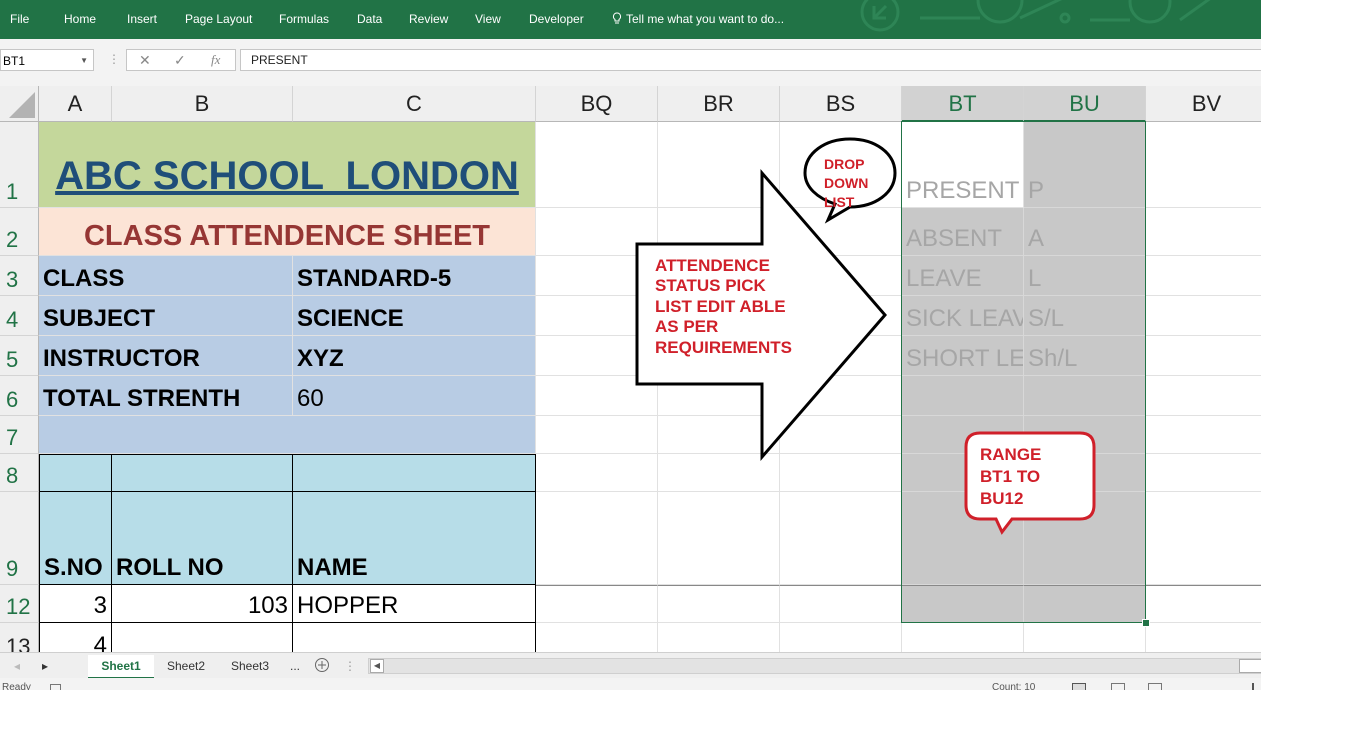 The width and height of the screenshot is (1366, 733). What do you see at coordinates (1253, 686) in the screenshot?
I see `zoom-slider-tick` at bounding box center [1253, 686].